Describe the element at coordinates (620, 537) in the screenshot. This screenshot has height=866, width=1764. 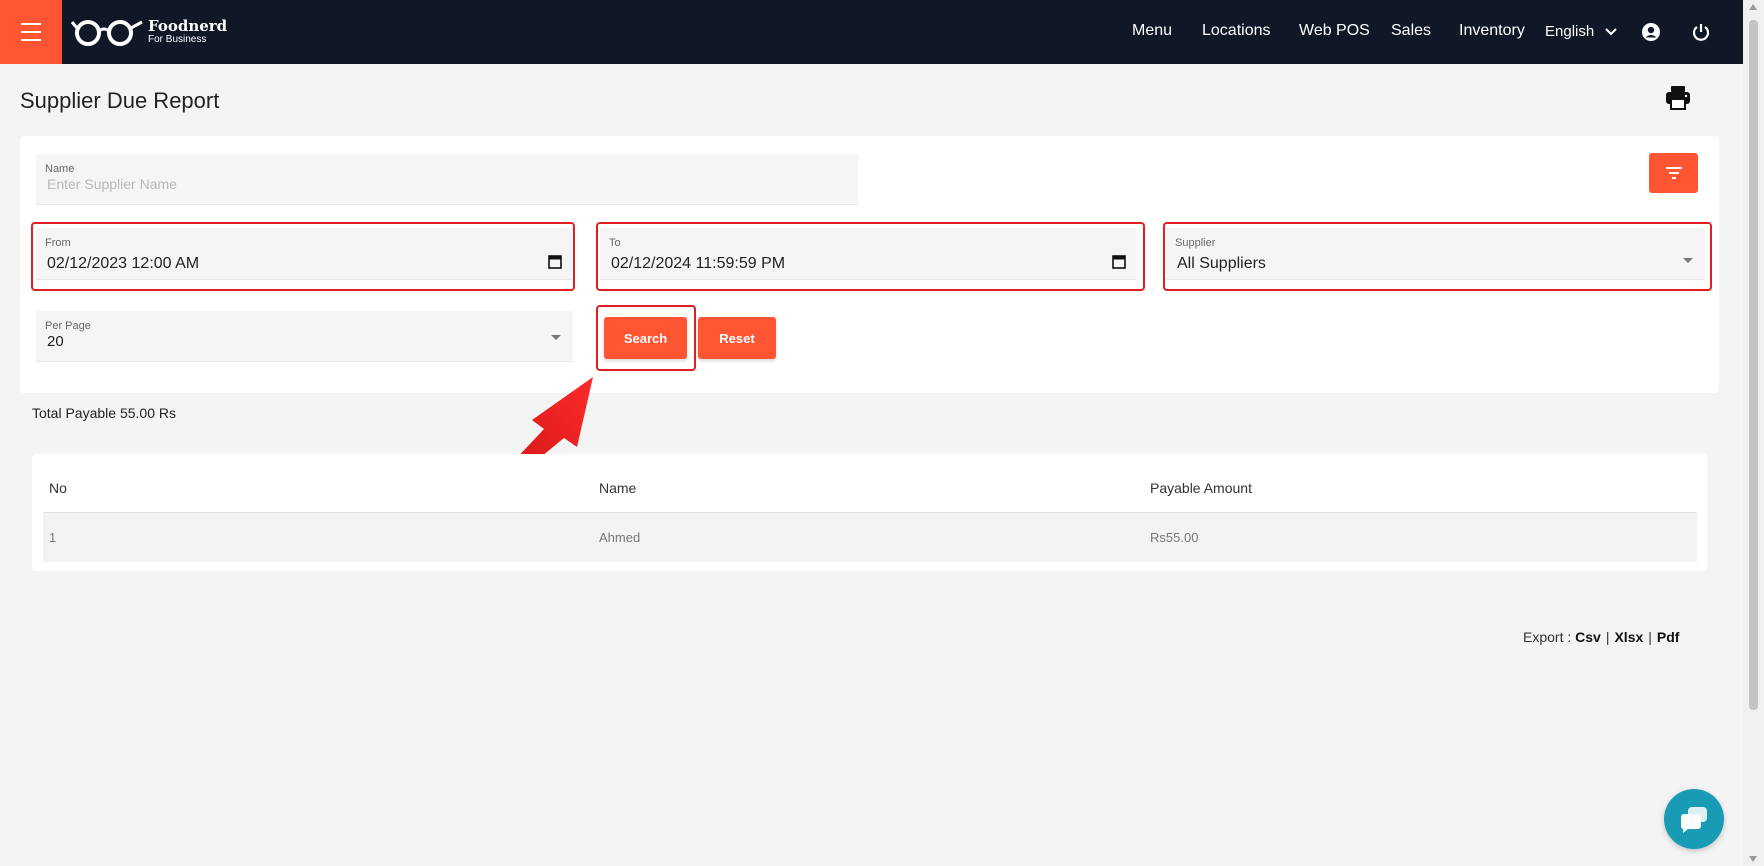
I see `cell-name: Ahmed` at that location.